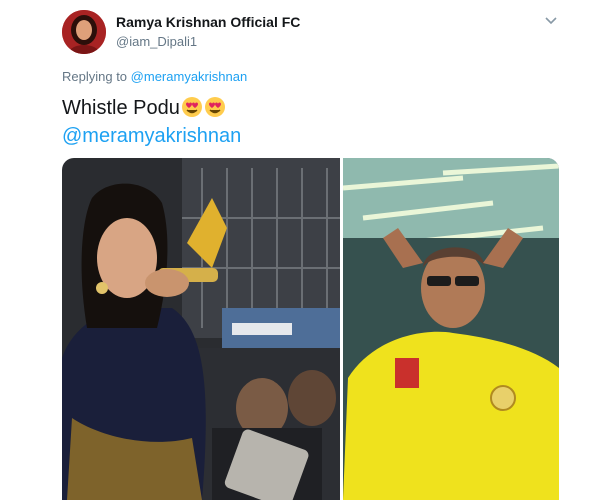  What do you see at coordinates (189, 76) in the screenshot?
I see `reply-mention-link: @meramyakrishnan` at bounding box center [189, 76].